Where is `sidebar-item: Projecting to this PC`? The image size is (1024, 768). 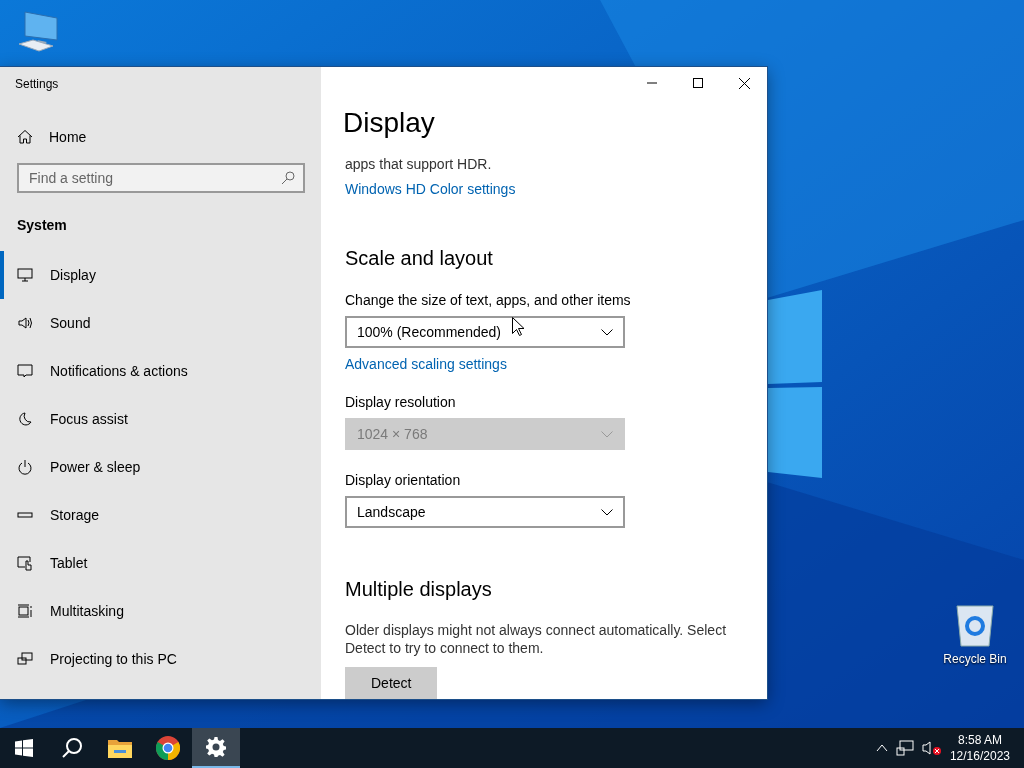
sidebar-item: Projecting to this PC is located at coordinates (160, 659).